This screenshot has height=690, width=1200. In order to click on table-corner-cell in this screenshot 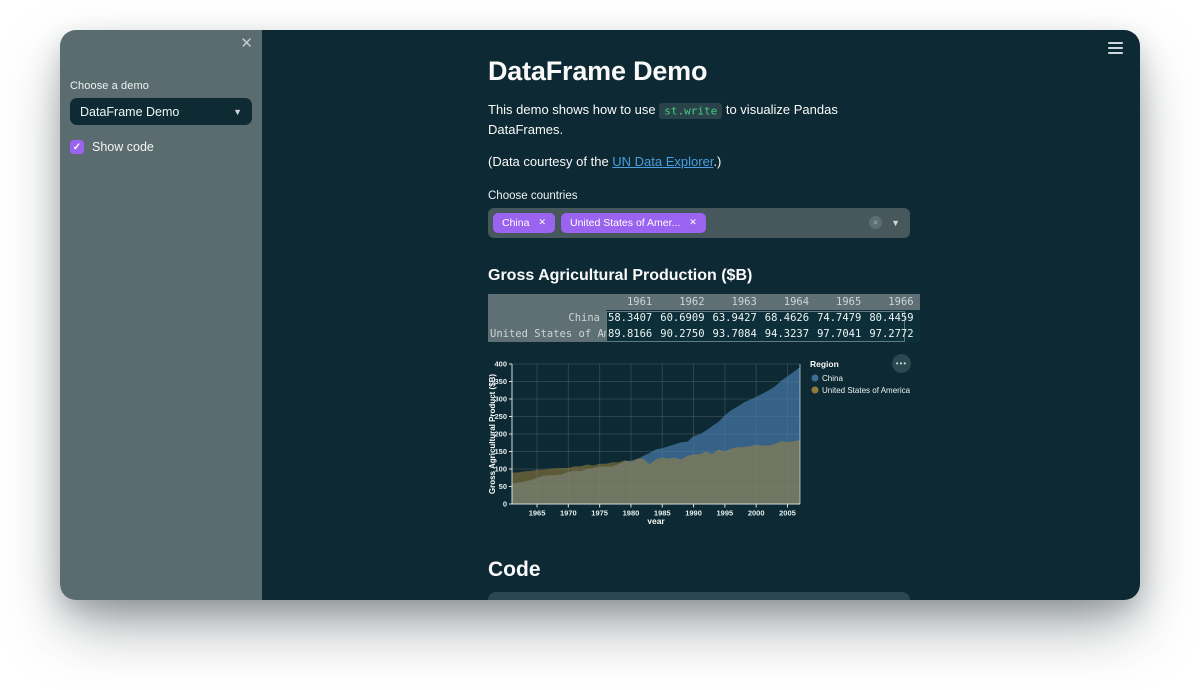, I will do `click(547, 301)`.